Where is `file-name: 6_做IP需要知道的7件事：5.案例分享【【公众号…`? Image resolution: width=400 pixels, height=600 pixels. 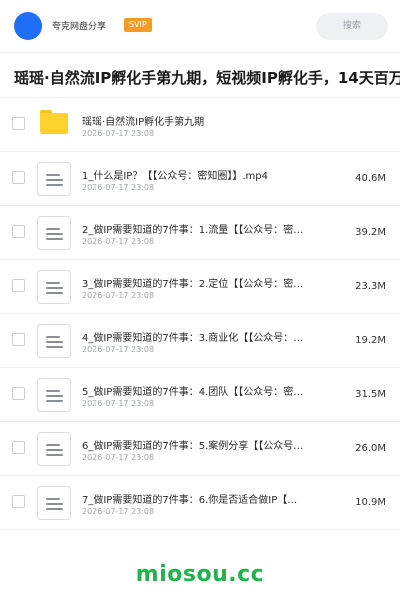 file-name: 6_做IP需要知道的7件事：5.案例分享【【公众号… is located at coordinates (207, 444).